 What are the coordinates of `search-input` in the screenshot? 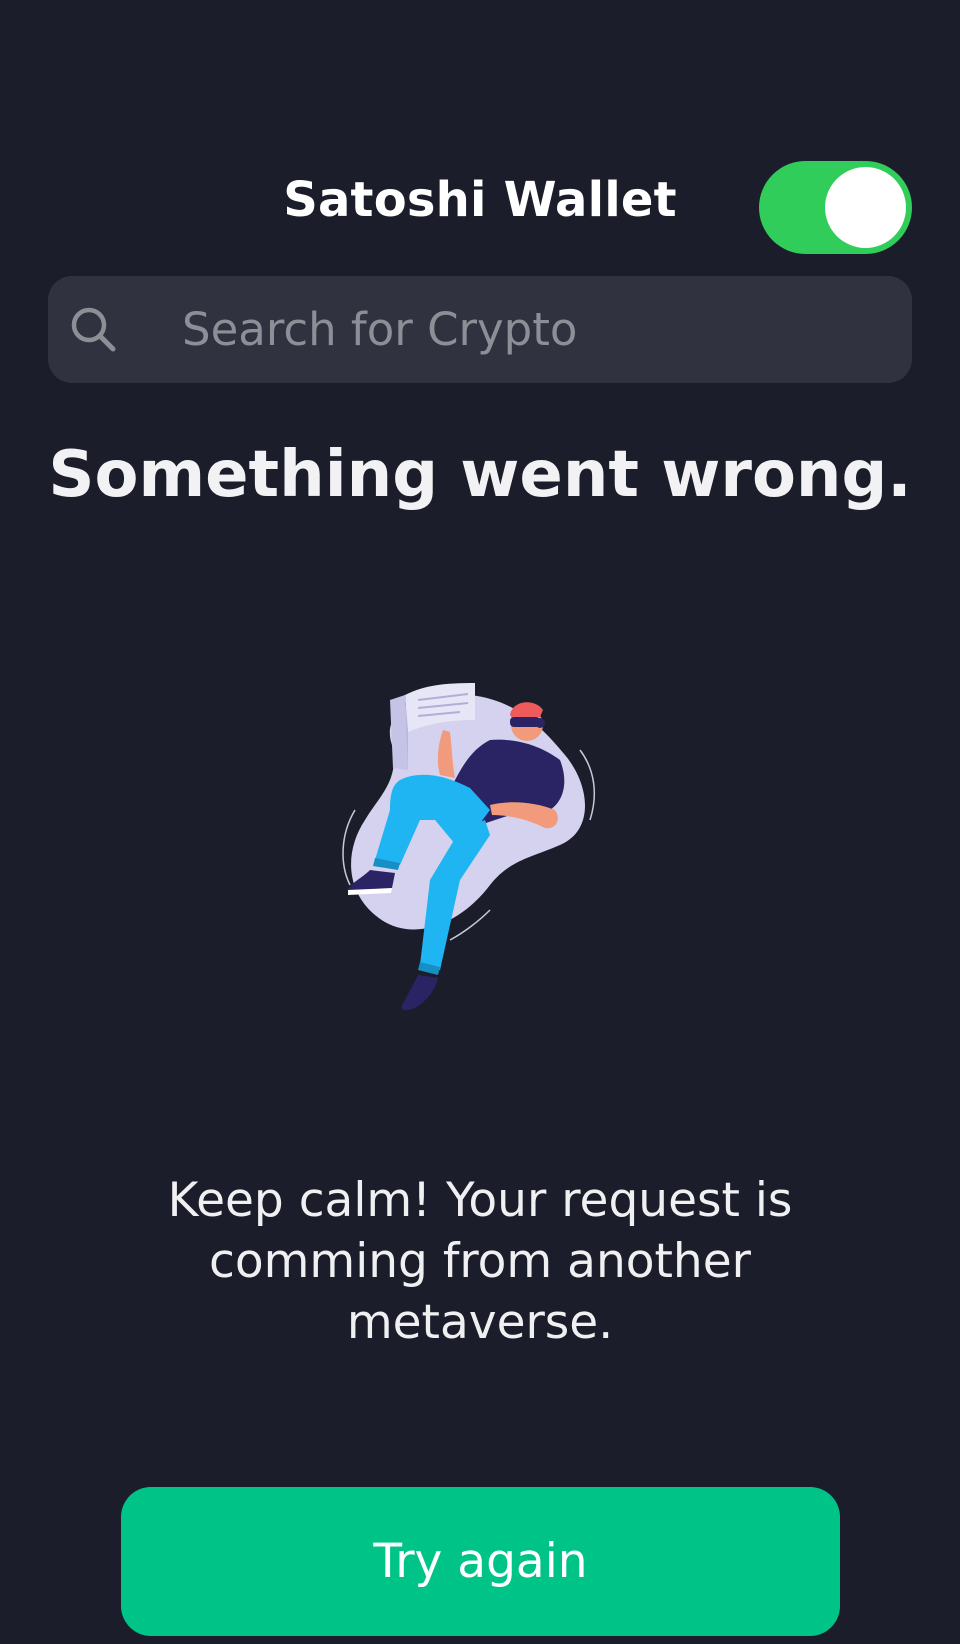 It's located at (532, 329).